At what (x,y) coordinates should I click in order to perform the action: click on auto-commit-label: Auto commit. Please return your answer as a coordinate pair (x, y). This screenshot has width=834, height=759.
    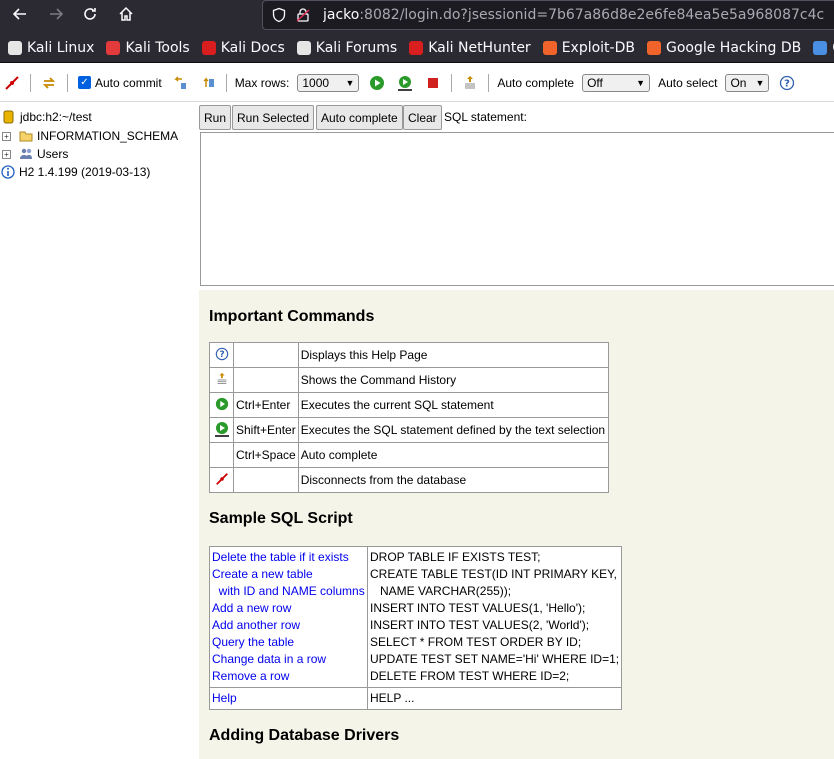
    Looking at the image, I should click on (128, 82).